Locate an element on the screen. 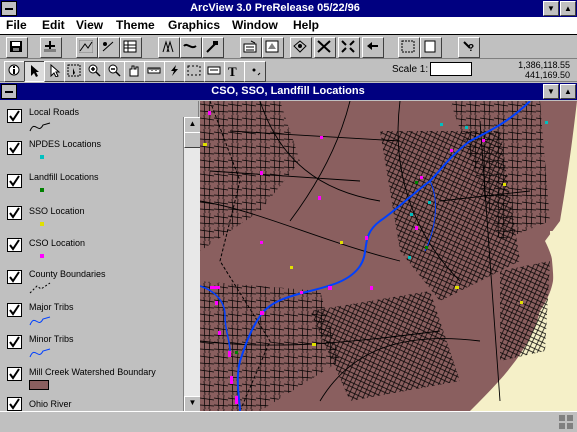 The height and width of the screenshot is (432, 577). zoom-to-themes-button is located at coordinates (301, 47).